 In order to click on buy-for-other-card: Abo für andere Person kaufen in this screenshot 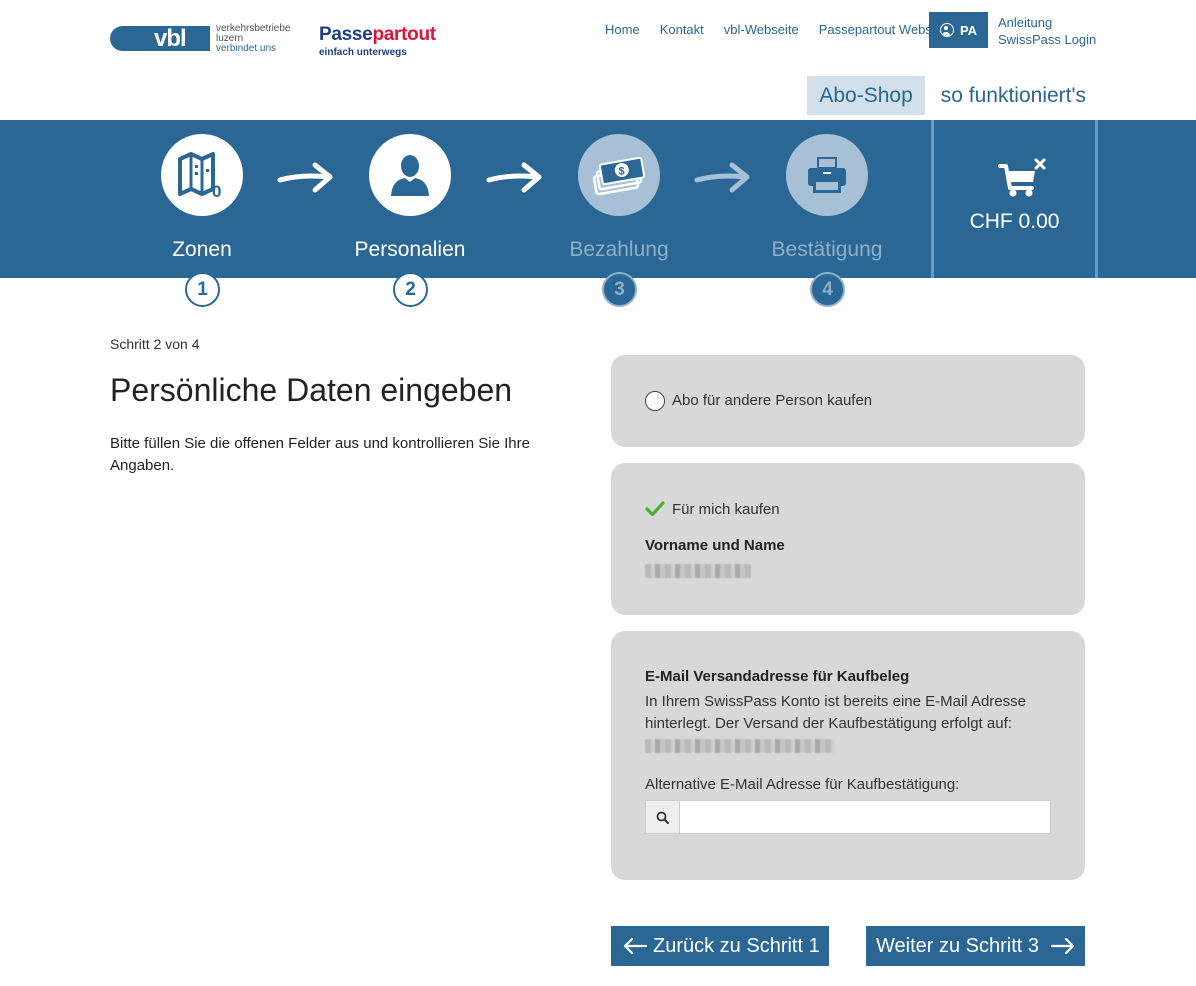, I will do `click(848, 401)`.